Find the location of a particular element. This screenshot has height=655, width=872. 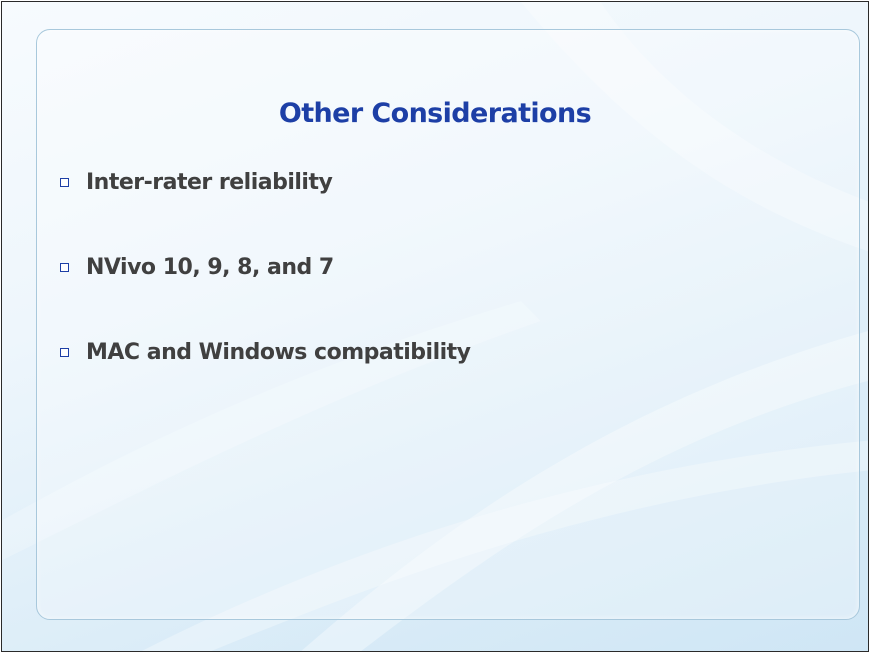

bullet-item-nvivo-versions: NVivo 10, 9, 8, and 7 is located at coordinates (265, 267).